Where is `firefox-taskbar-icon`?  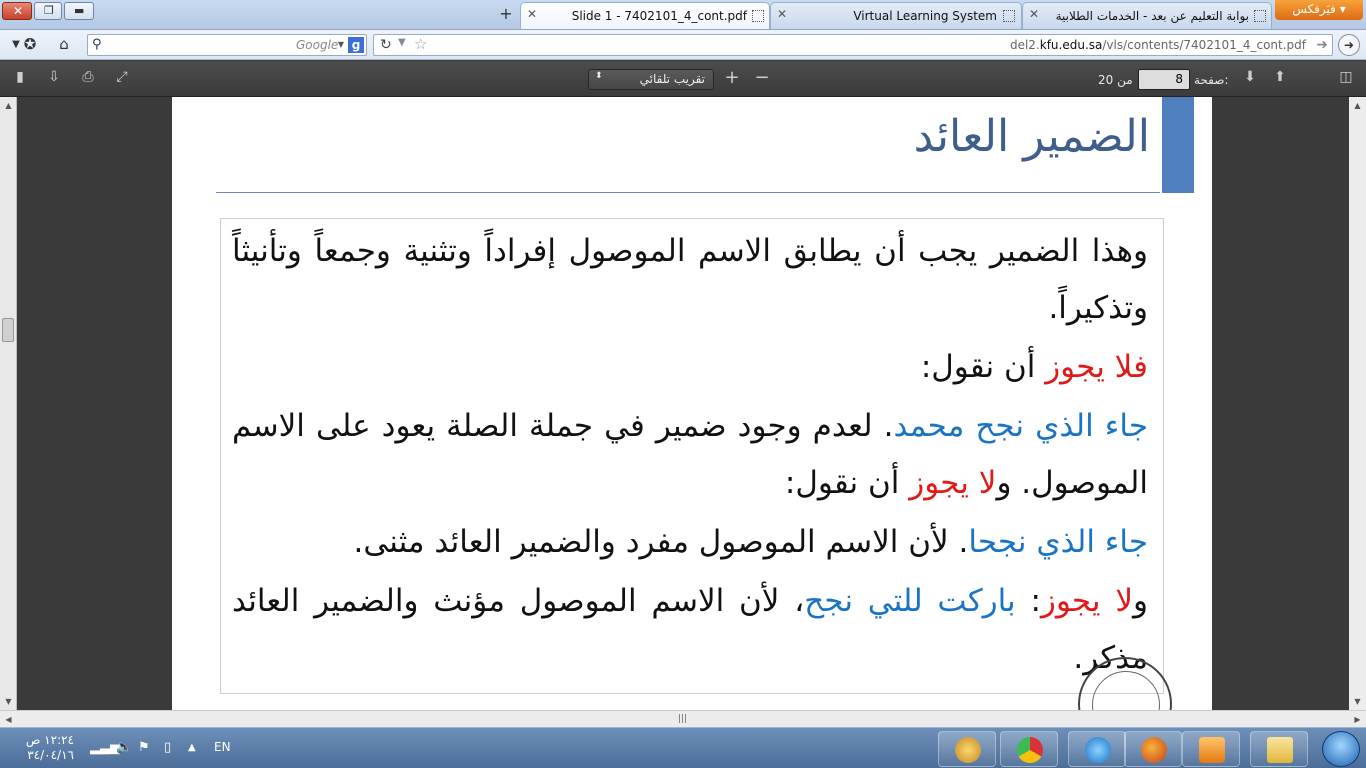 firefox-taskbar-icon is located at coordinates (1153, 749).